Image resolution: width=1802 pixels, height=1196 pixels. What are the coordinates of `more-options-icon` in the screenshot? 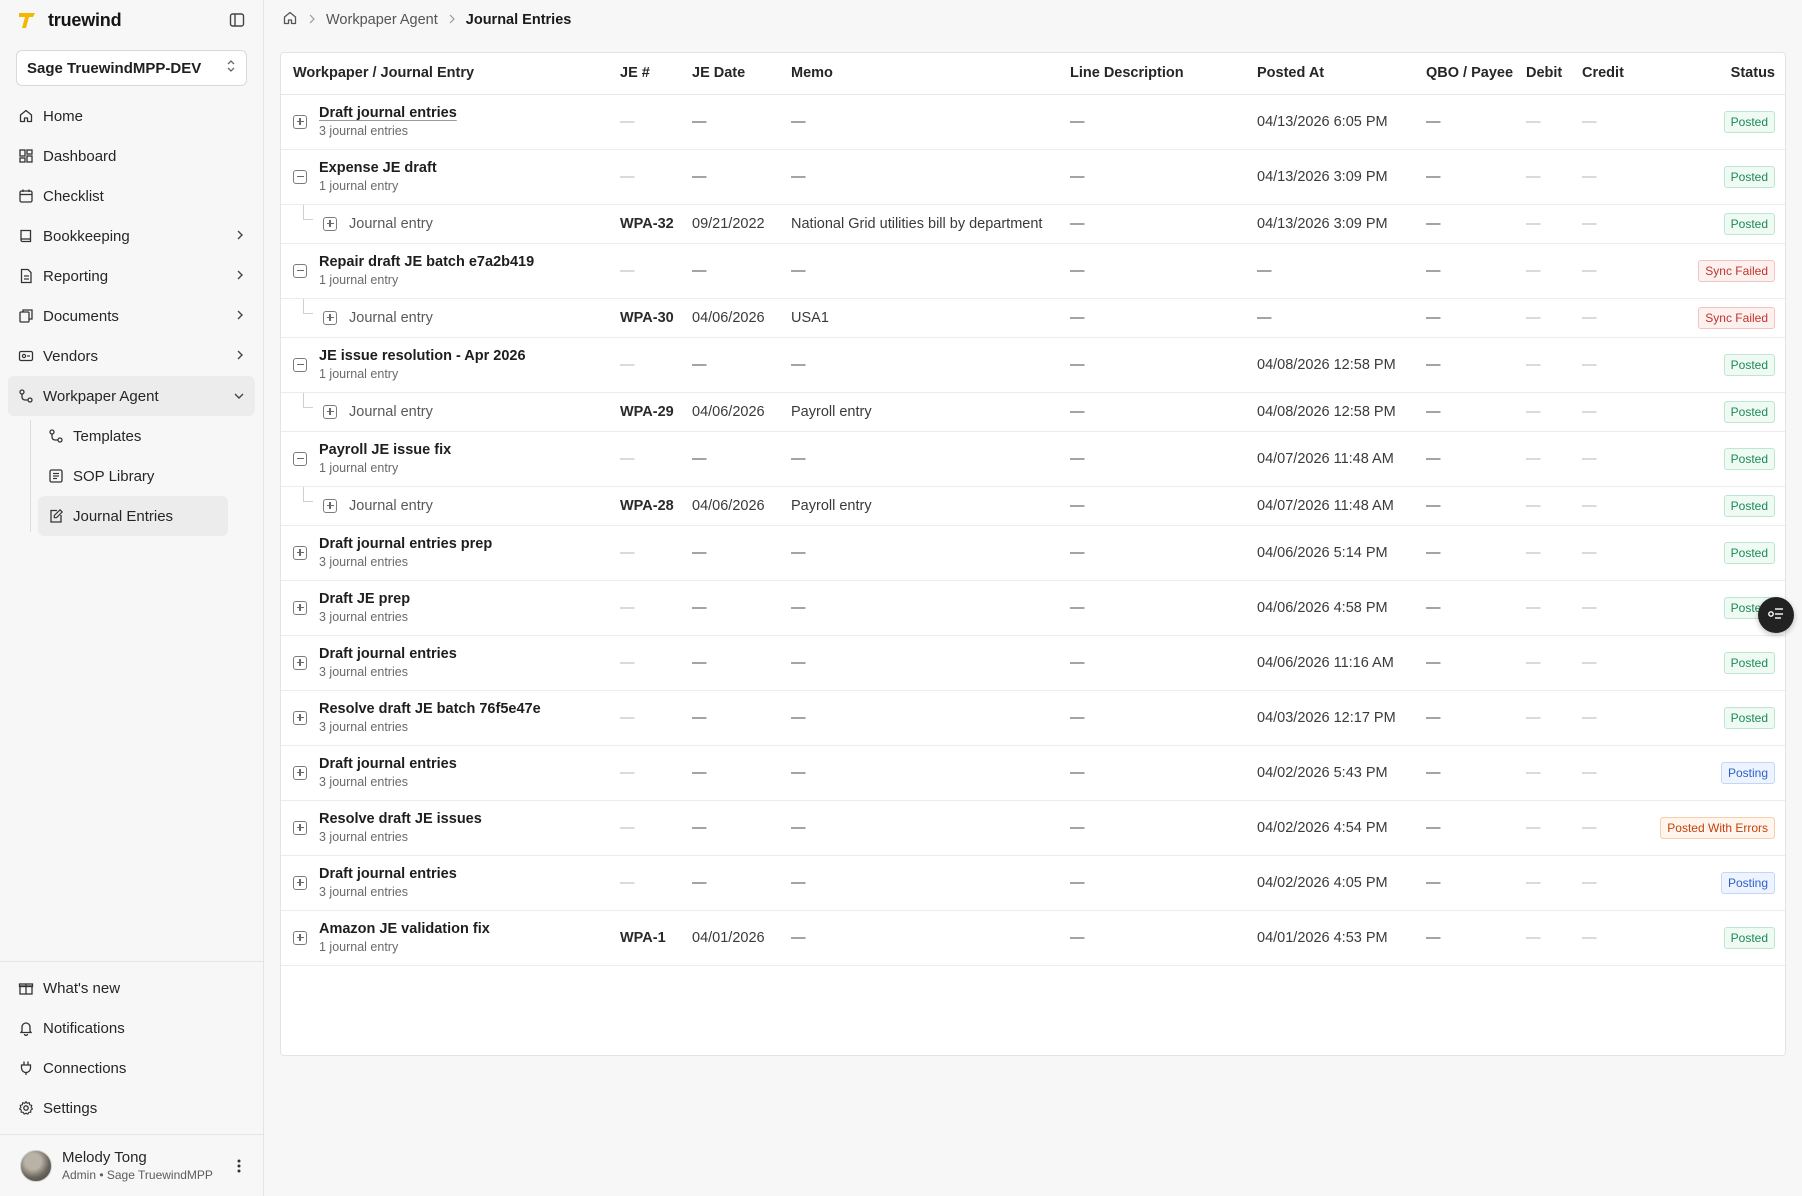 It's located at (239, 1166).